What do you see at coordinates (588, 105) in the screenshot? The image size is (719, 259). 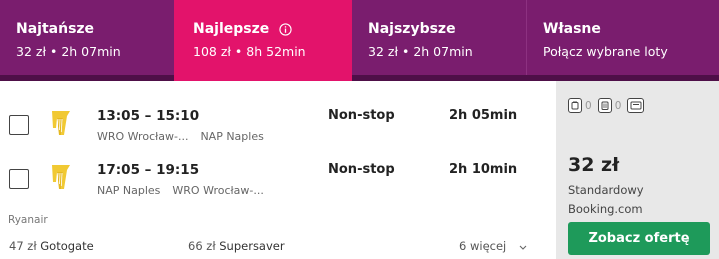 I see `cabin-bag-count: 0` at bounding box center [588, 105].